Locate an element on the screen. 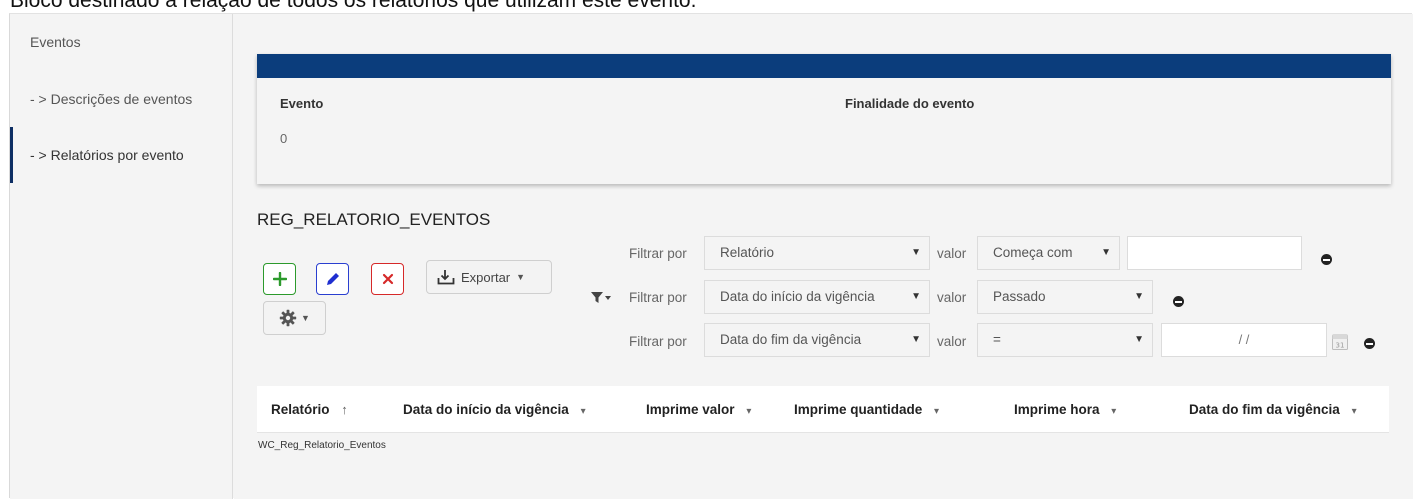 The height and width of the screenshot is (499, 1421). filter-operator-select: Começa com ▼ is located at coordinates (1048, 253).